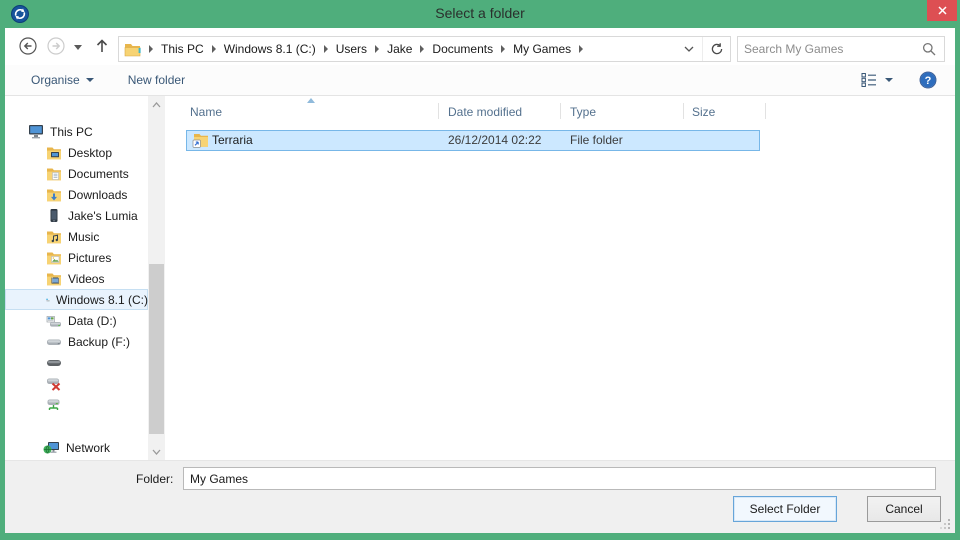 This screenshot has width=960, height=540. Describe the element at coordinates (868, 80) in the screenshot. I see `details-view-icon` at that location.